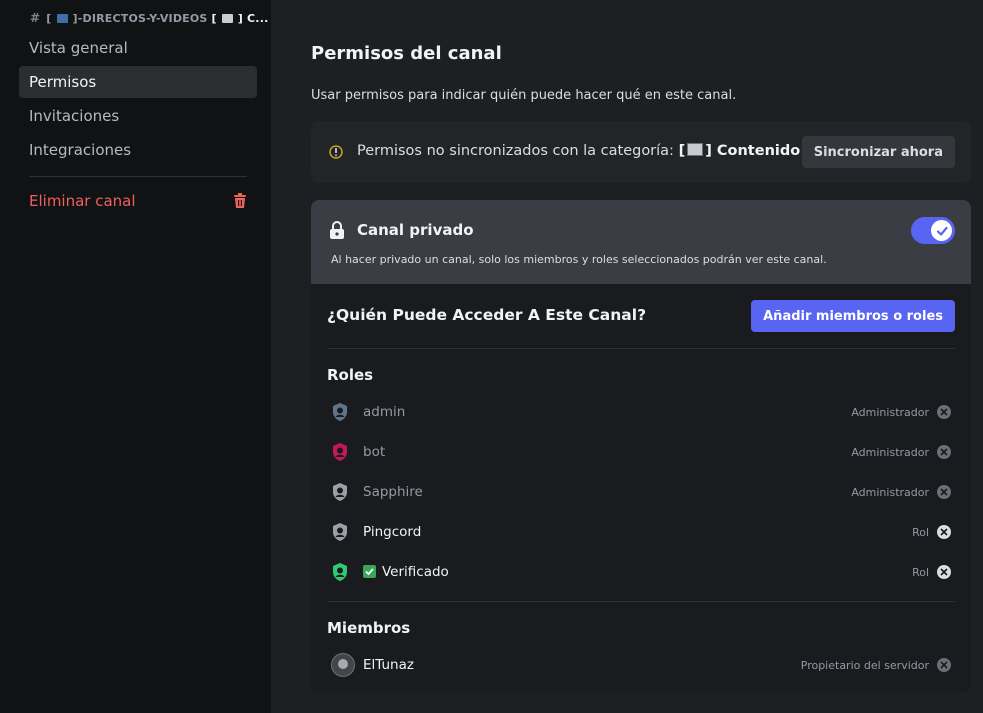 Image resolution: width=983 pixels, height=713 pixels. I want to click on warning-icon, so click(336, 152).